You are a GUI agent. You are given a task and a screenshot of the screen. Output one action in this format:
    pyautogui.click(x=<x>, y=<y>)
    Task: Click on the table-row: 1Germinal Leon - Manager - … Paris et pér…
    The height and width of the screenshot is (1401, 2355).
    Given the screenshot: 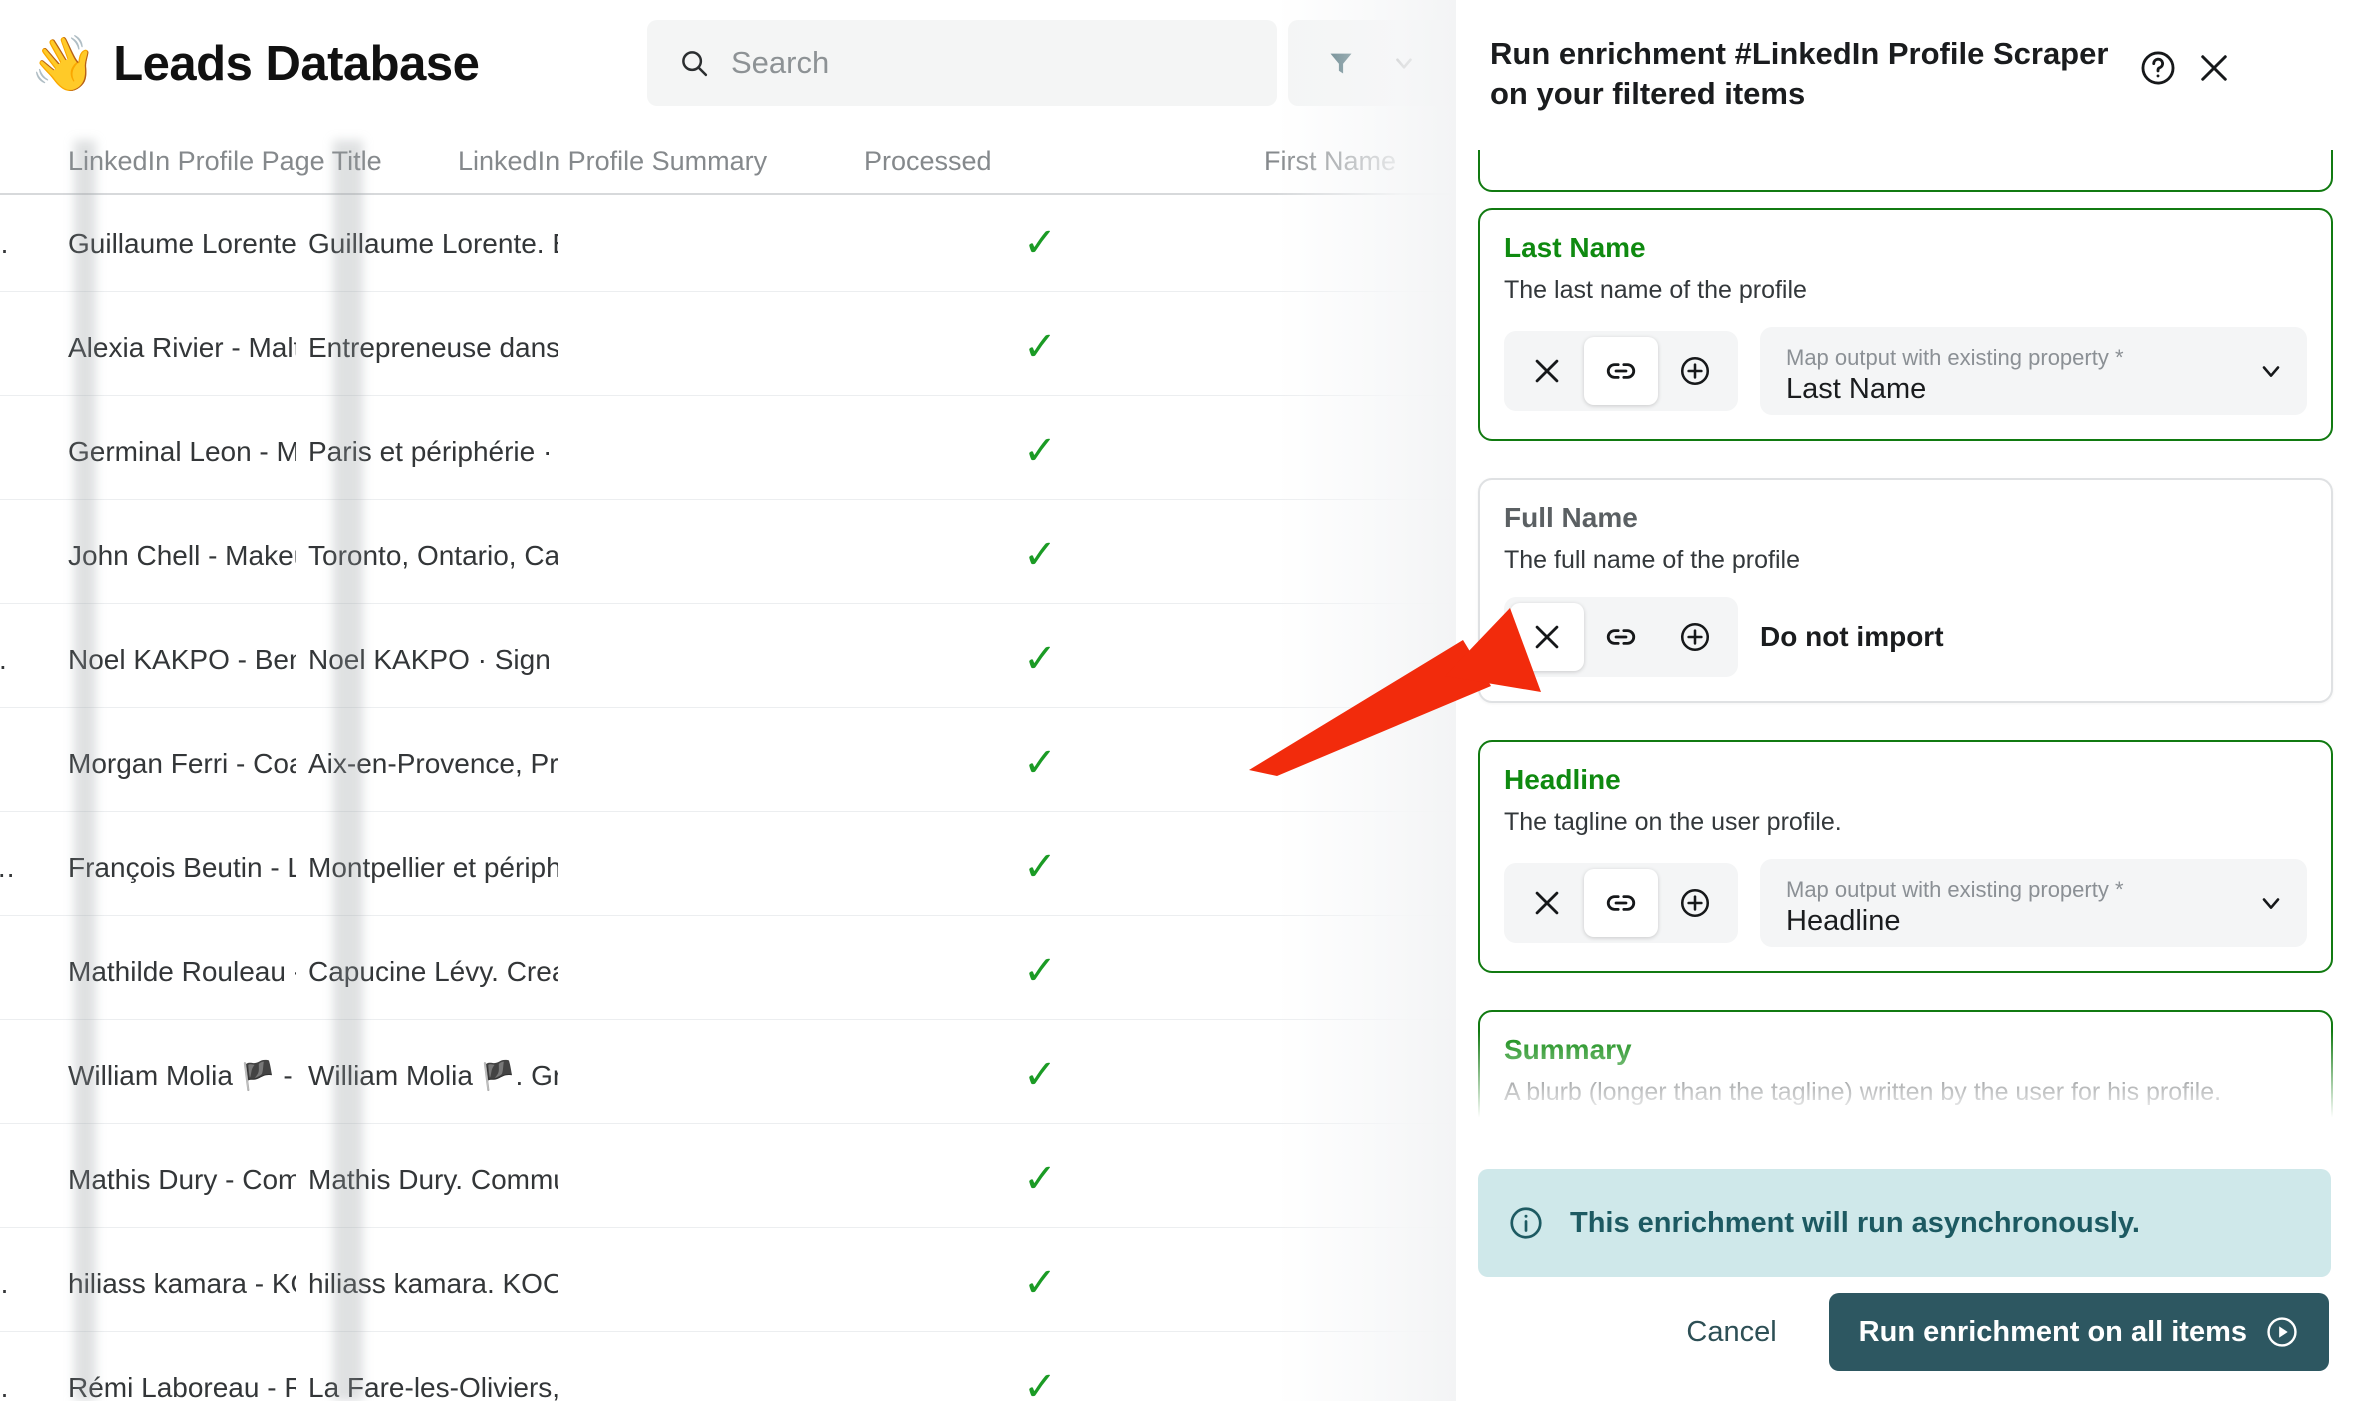 What is the action you would take?
    pyautogui.click(x=728, y=451)
    